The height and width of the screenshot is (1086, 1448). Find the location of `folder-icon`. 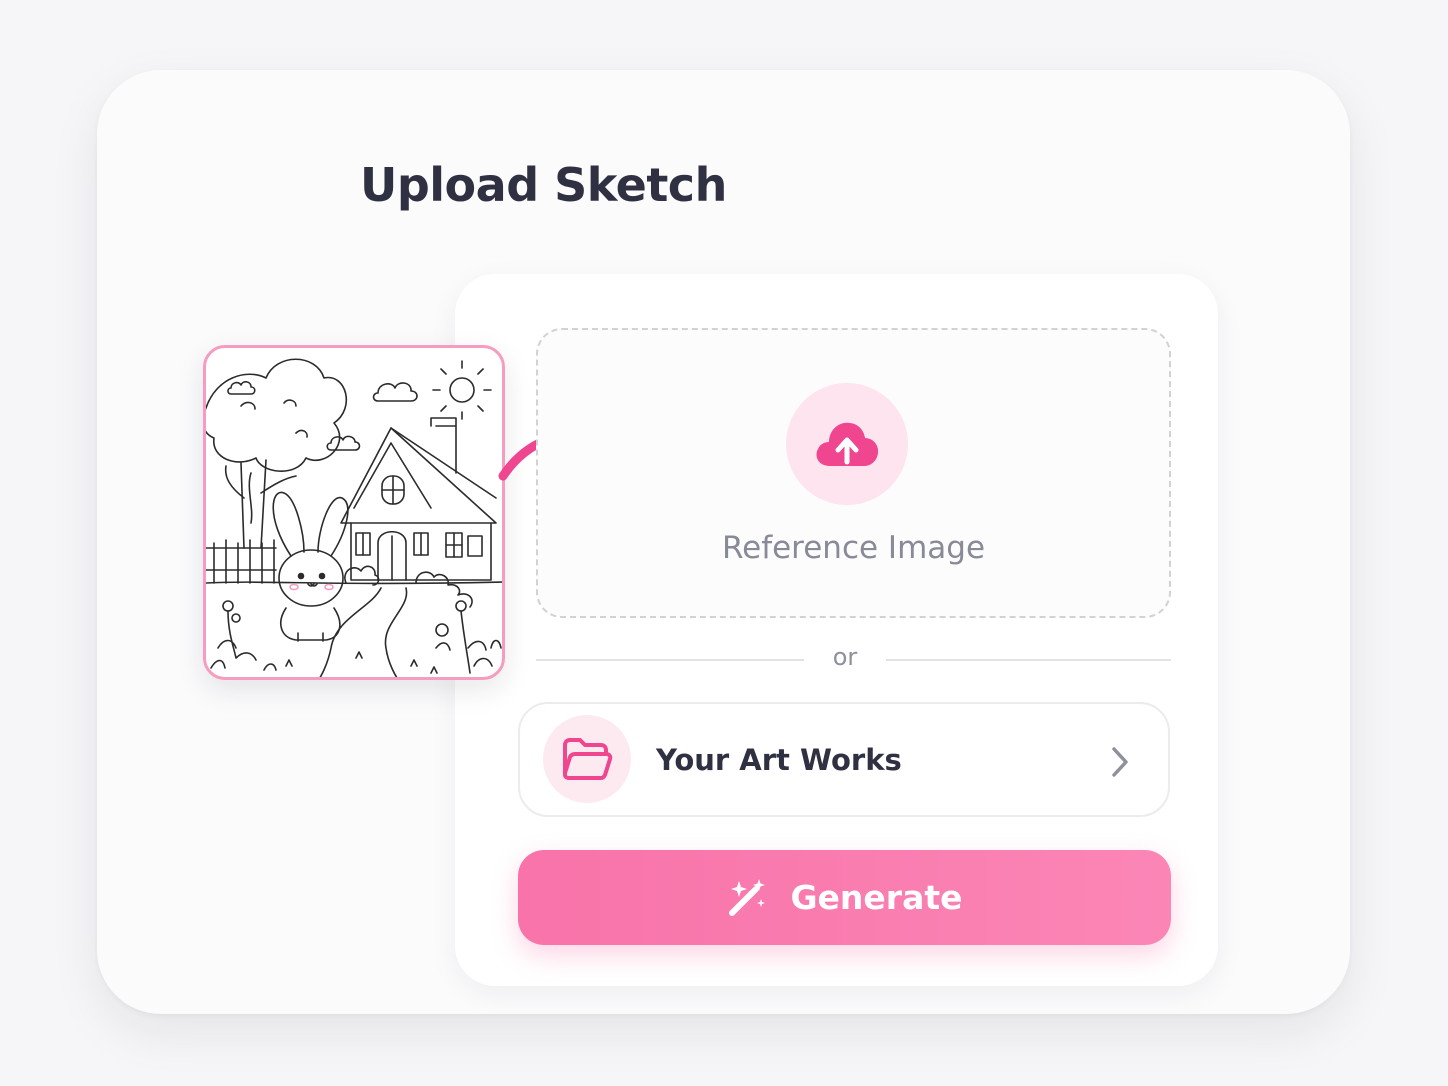

folder-icon is located at coordinates (588, 759).